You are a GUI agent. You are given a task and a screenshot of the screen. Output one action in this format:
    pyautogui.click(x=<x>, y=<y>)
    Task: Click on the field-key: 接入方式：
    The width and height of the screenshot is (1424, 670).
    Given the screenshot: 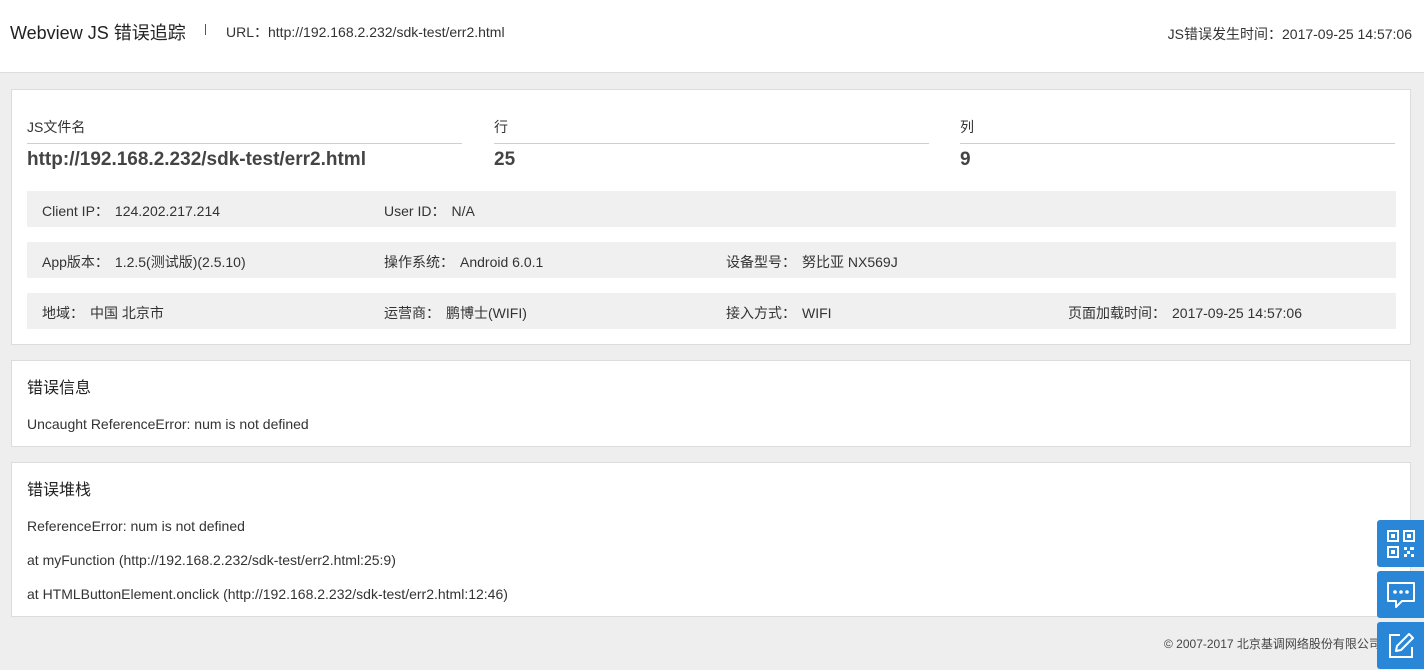 What is the action you would take?
    pyautogui.click(x=761, y=313)
    